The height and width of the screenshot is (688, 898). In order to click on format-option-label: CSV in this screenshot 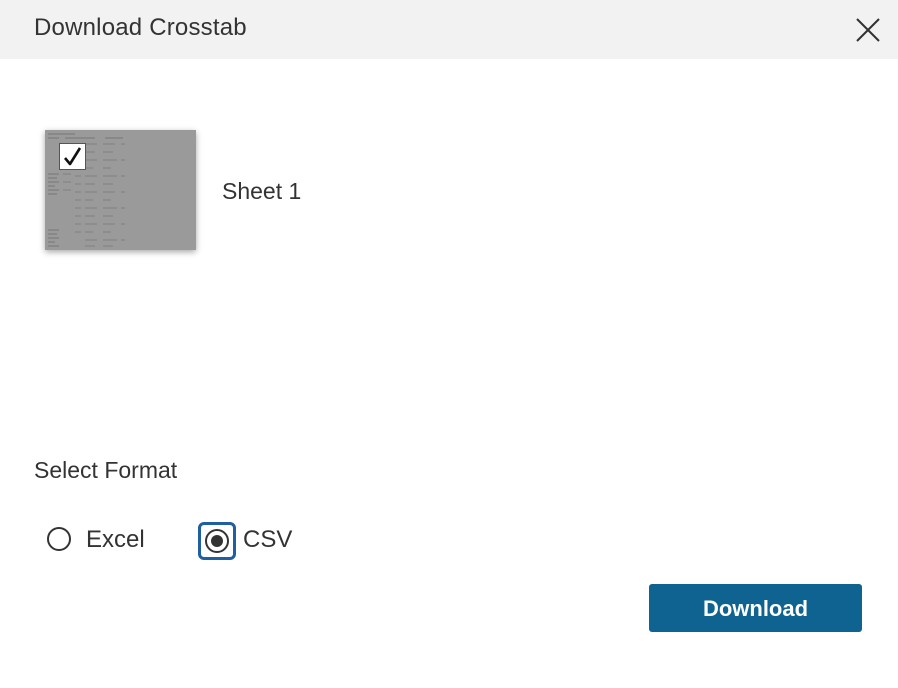, I will do `click(268, 539)`.